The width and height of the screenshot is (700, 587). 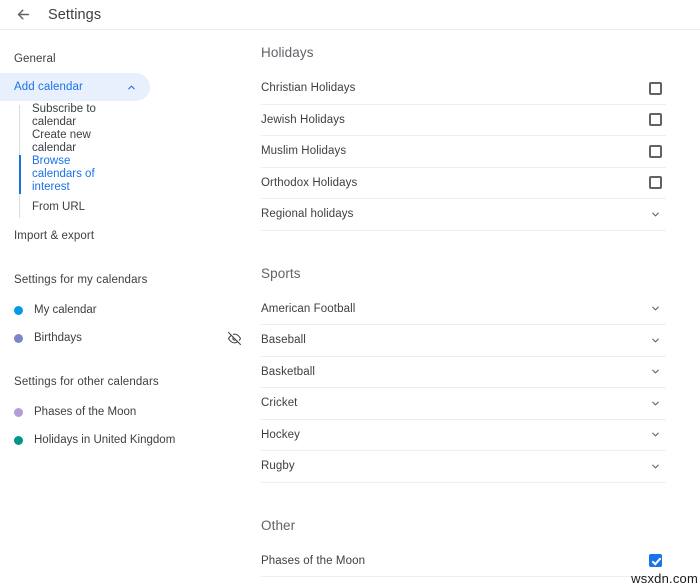 I want to click on calendar-row-label: Jewish Holidays, so click(x=303, y=119).